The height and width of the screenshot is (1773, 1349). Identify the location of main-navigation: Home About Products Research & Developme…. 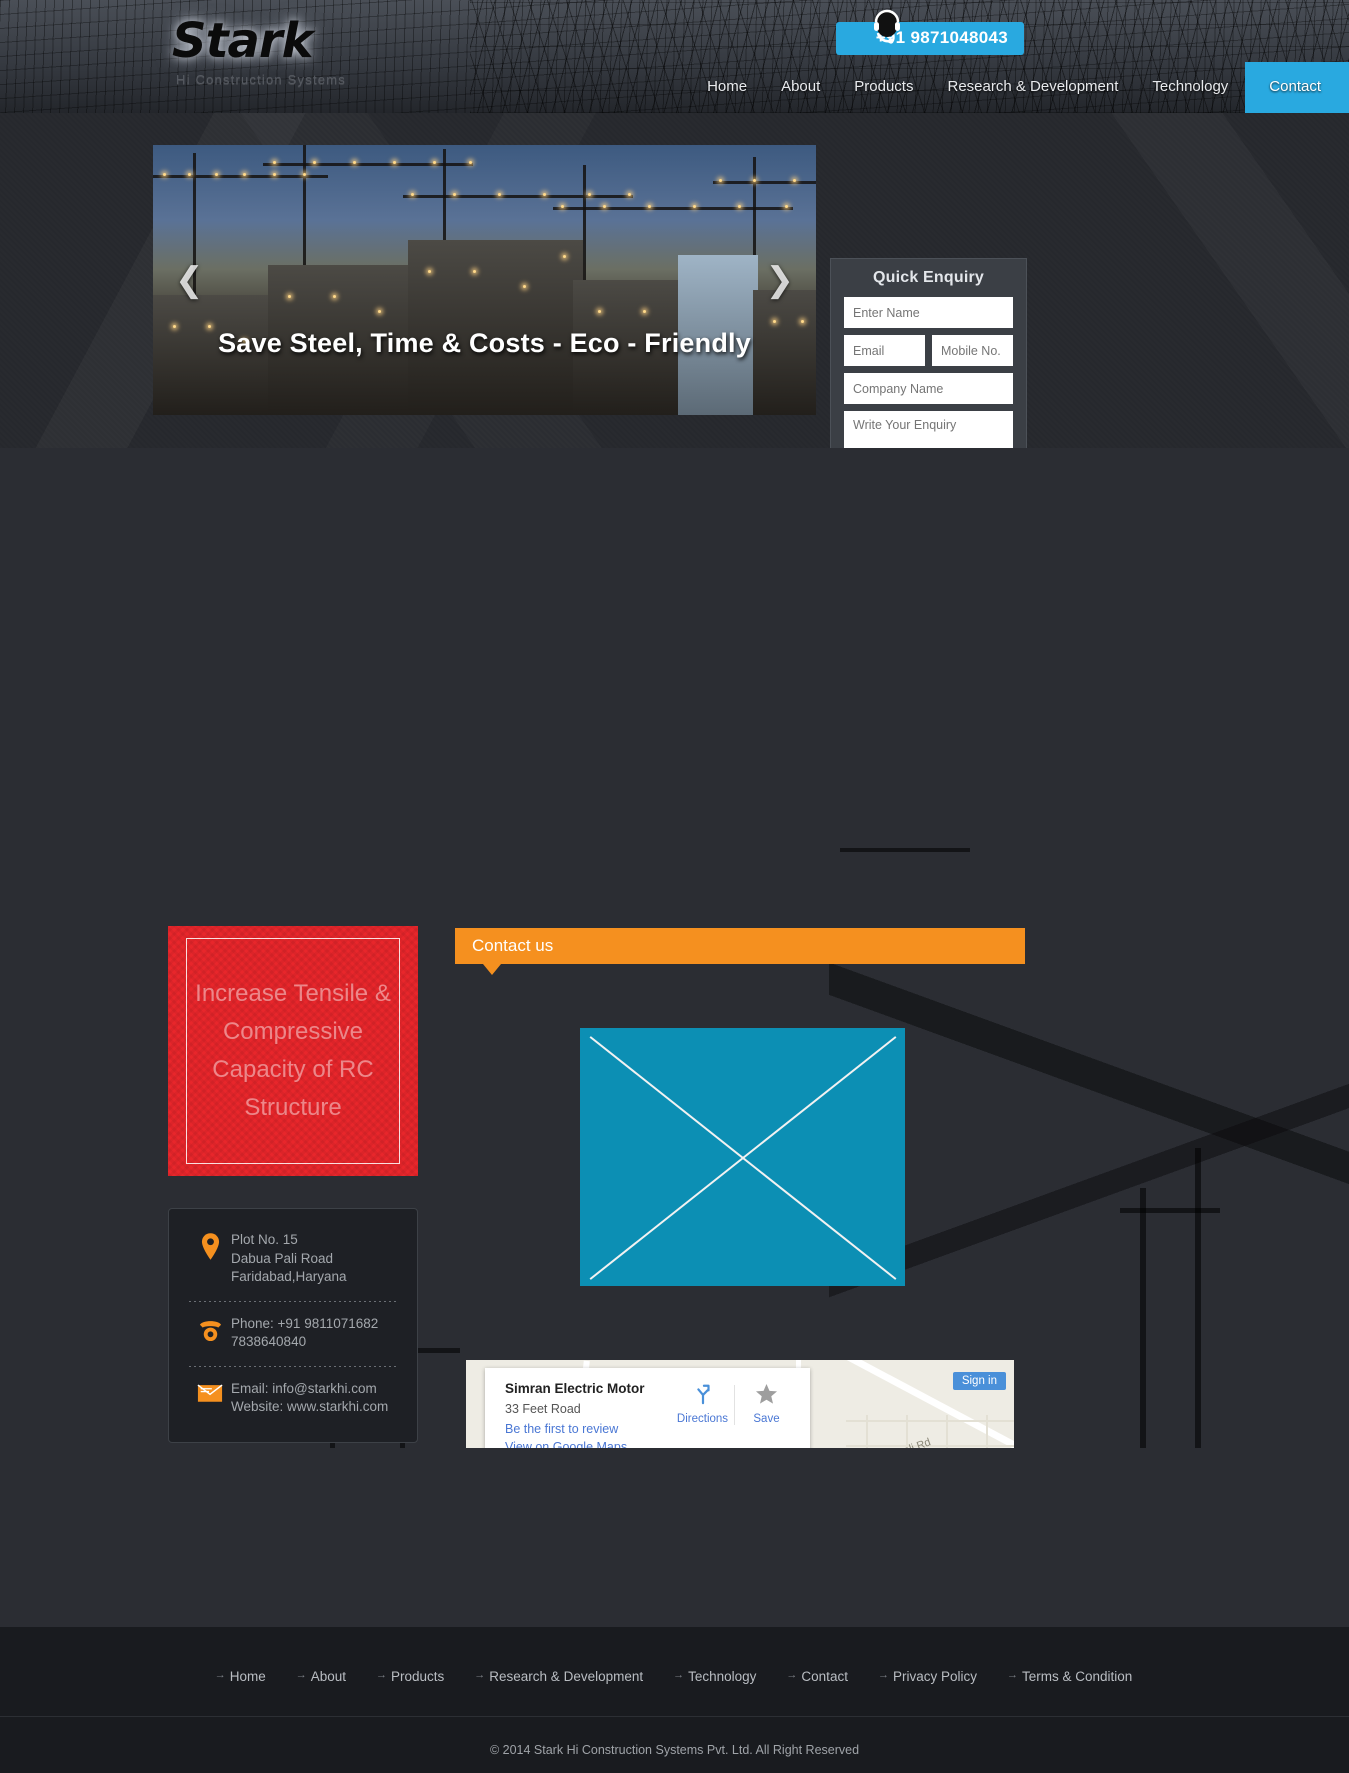
(1019, 87).